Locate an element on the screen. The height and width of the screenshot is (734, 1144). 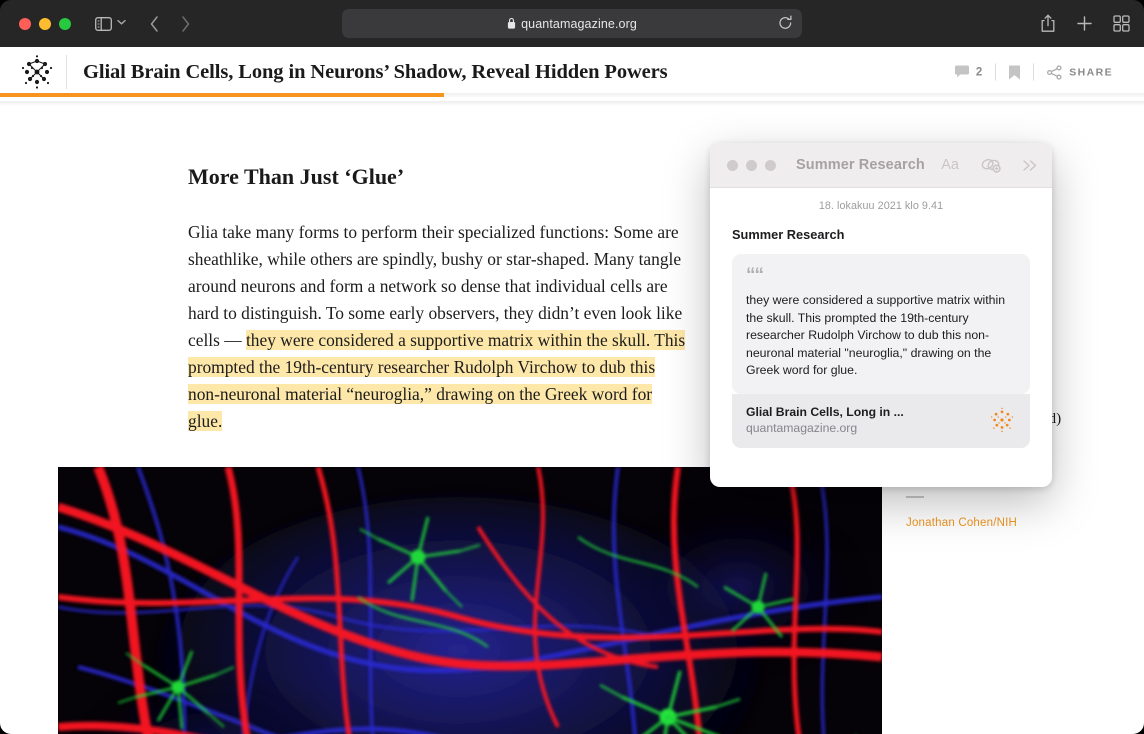
link-card-domain: quantamagazine.org is located at coordinates (802, 427).